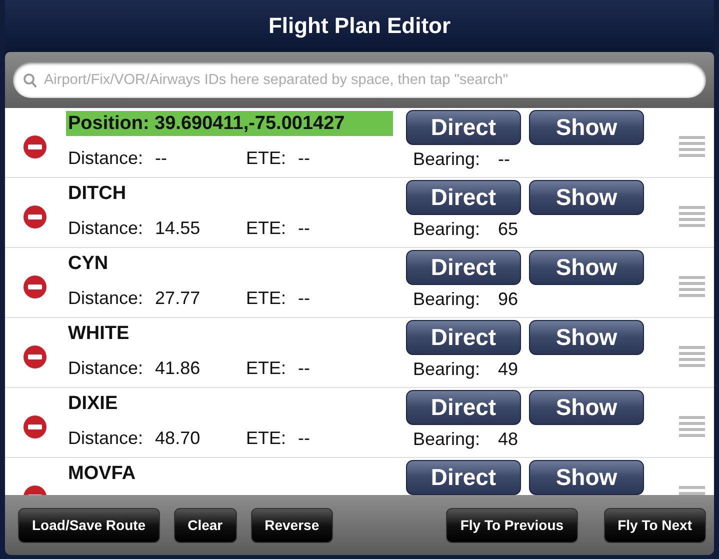 This screenshot has height=559, width=719. I want to click on waypoint-name: DITCH, so click(97, 194).